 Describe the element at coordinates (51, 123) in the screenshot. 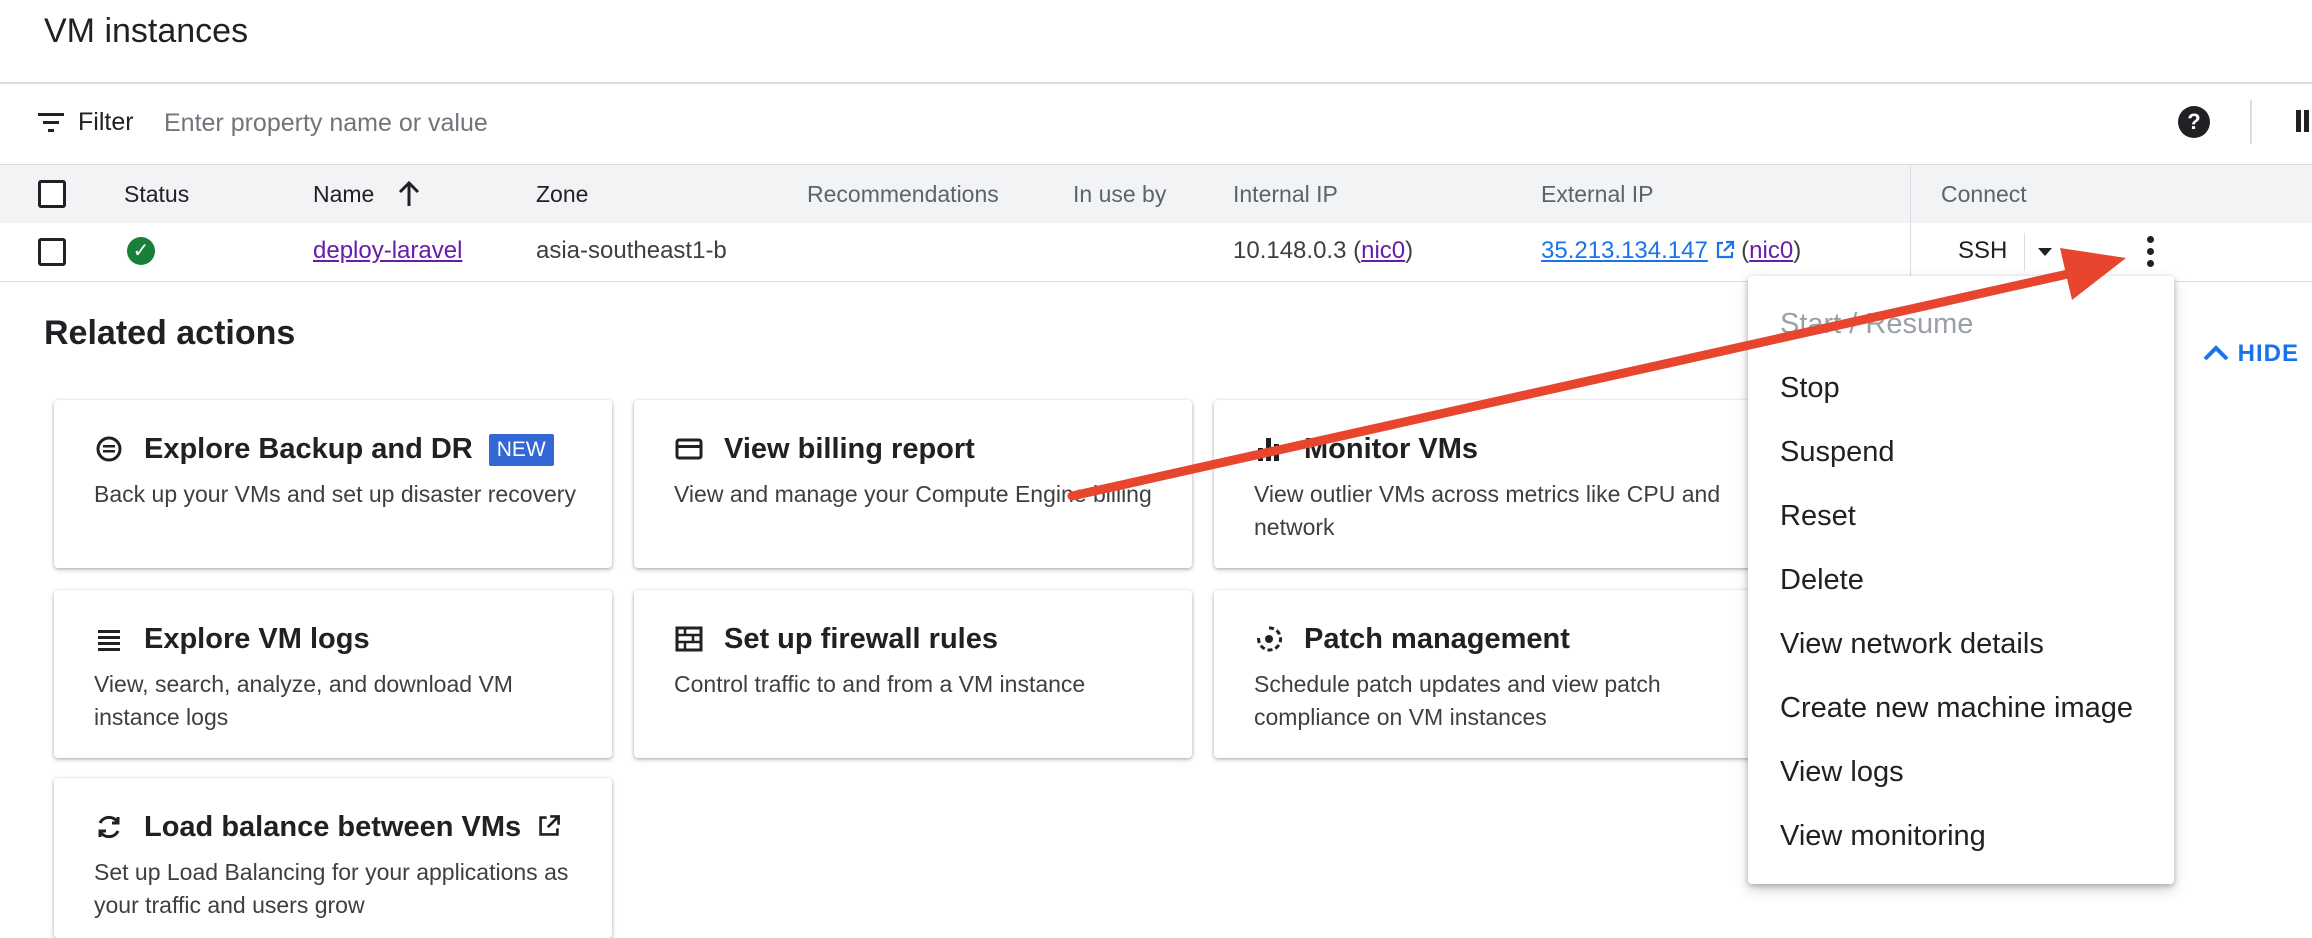

I see `filter-icon` at that location.